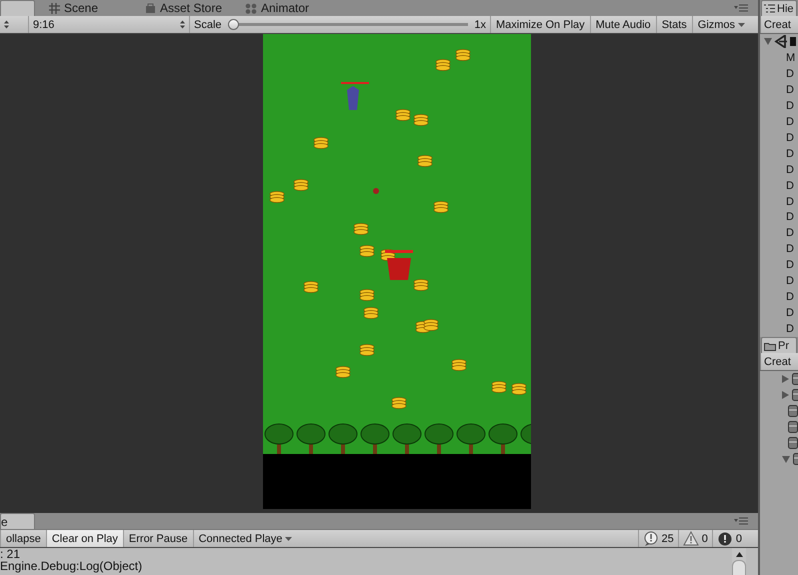 The width and height of the screenshot is (798, 575). Describe the element at coordinates (690, 538) in the screenshot. I see `warning-icon` at that location.